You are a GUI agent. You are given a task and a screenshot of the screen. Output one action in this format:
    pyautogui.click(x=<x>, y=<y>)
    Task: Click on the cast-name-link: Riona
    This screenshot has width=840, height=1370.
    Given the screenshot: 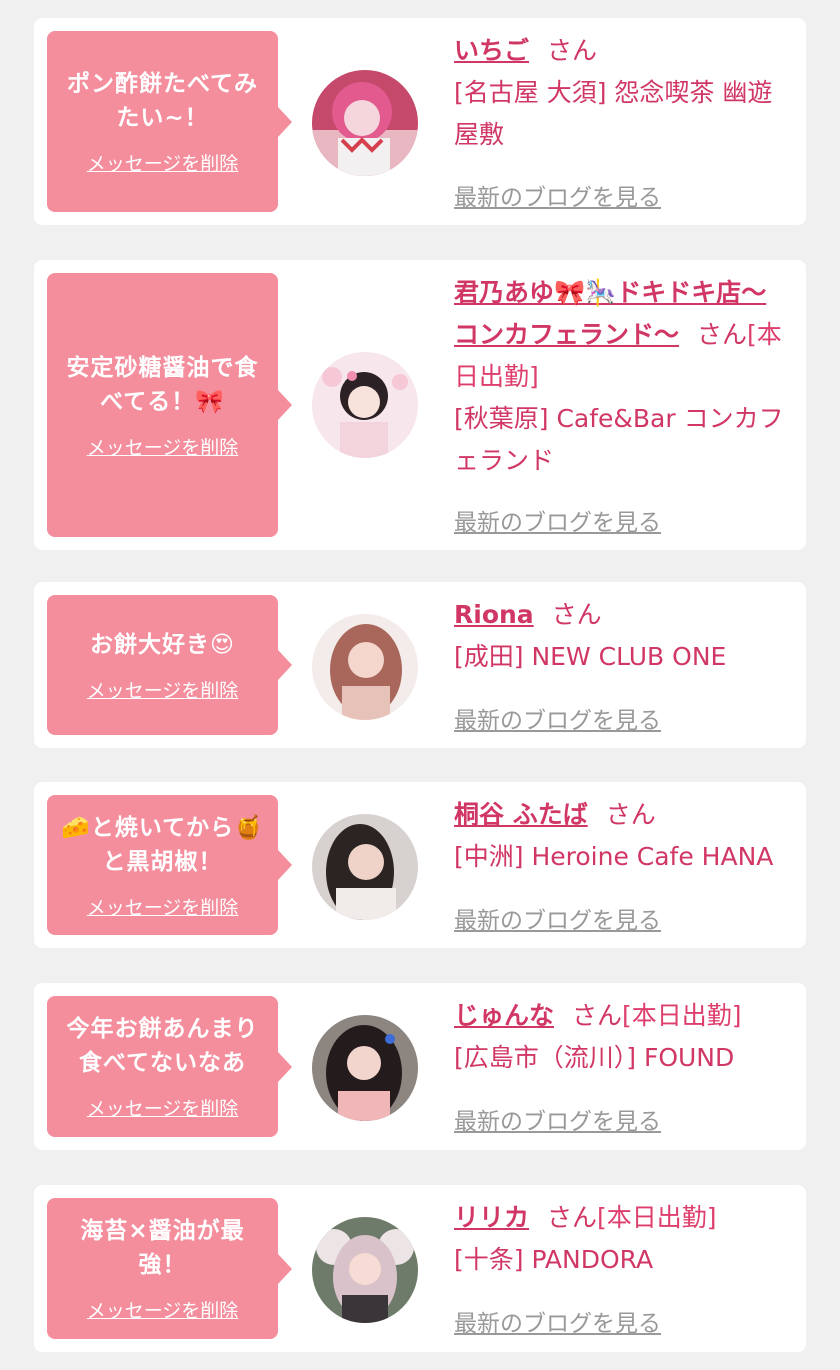 What is the action you would take?
    pyautogui.click(x=494, y=614)
    